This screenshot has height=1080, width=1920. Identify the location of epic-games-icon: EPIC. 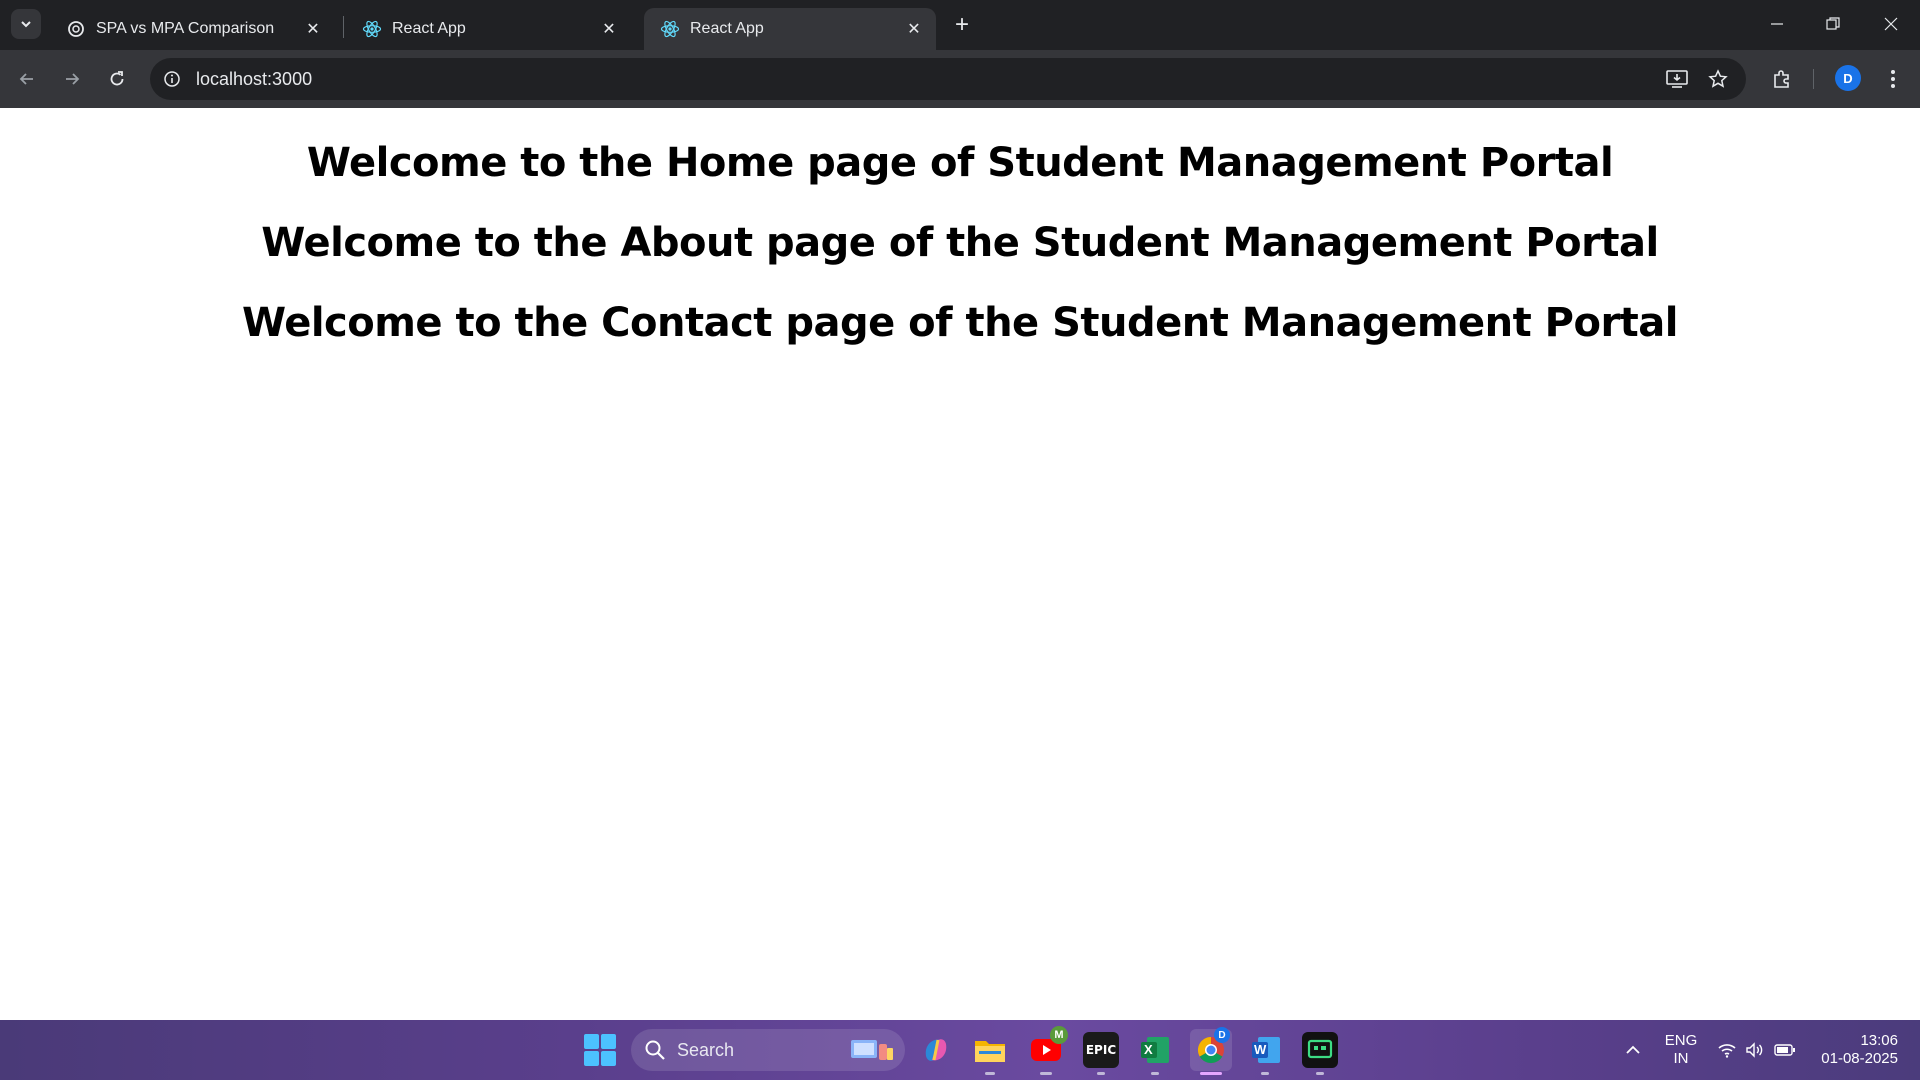
(1101, 1050).